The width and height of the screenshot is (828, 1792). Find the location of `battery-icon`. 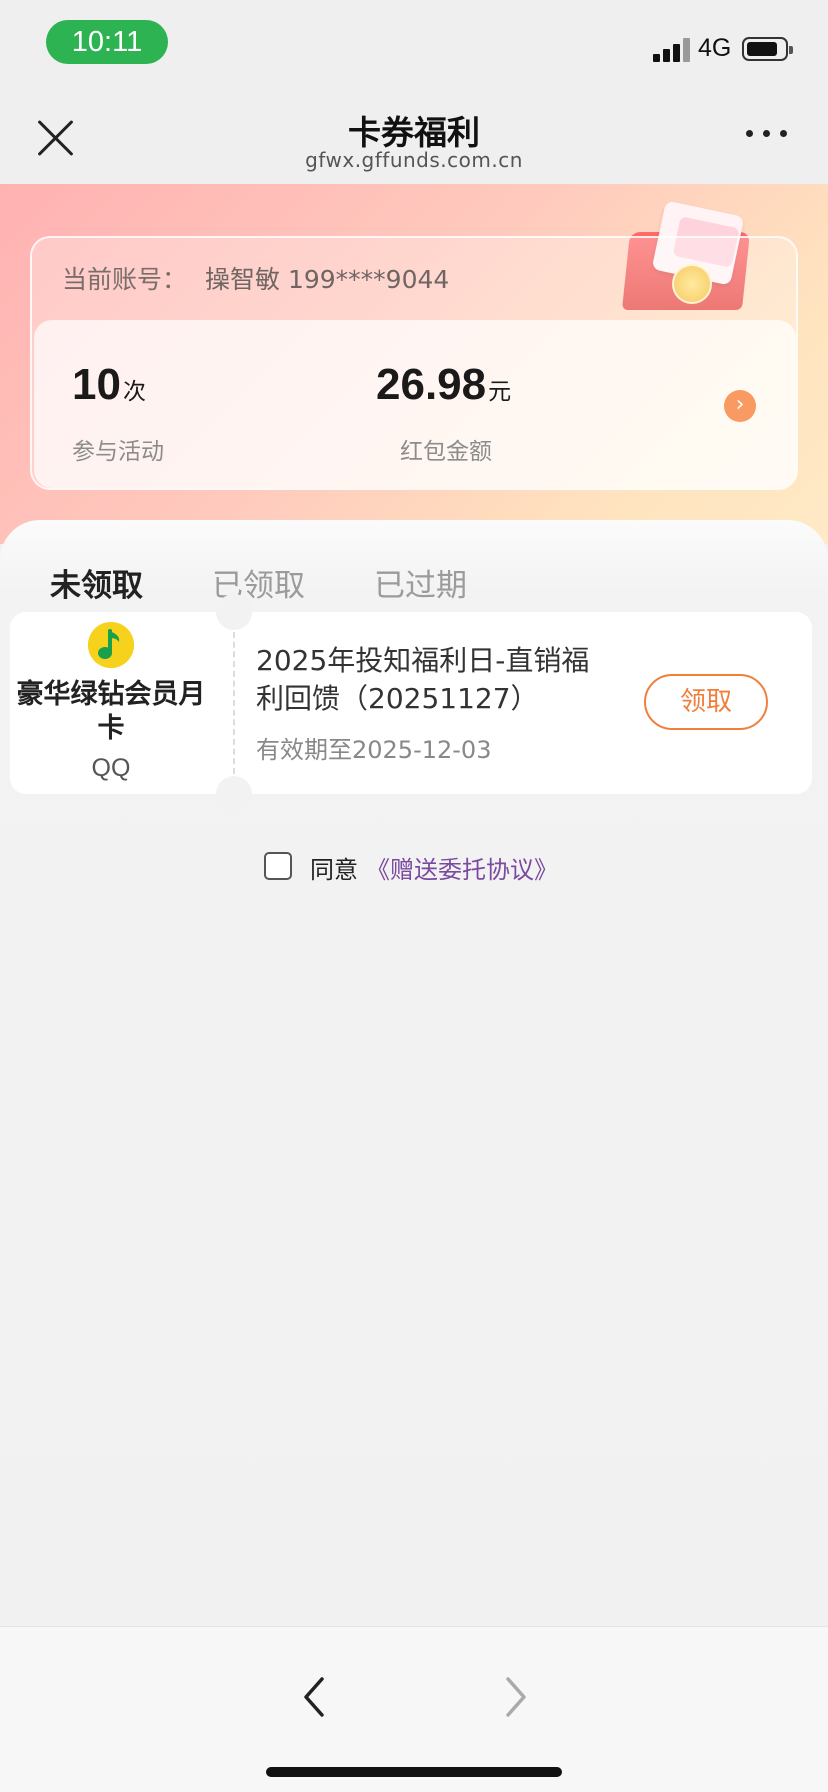

battery-icon is located at coordinates (767, 49).